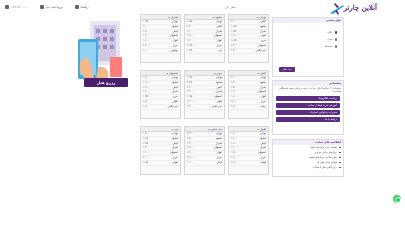 The width and height of the screenshot is (405, 240). Describe the element at coordinates (190, 133) in the screenshot. I see `price-value: ۲،۳۰۰` at that location.